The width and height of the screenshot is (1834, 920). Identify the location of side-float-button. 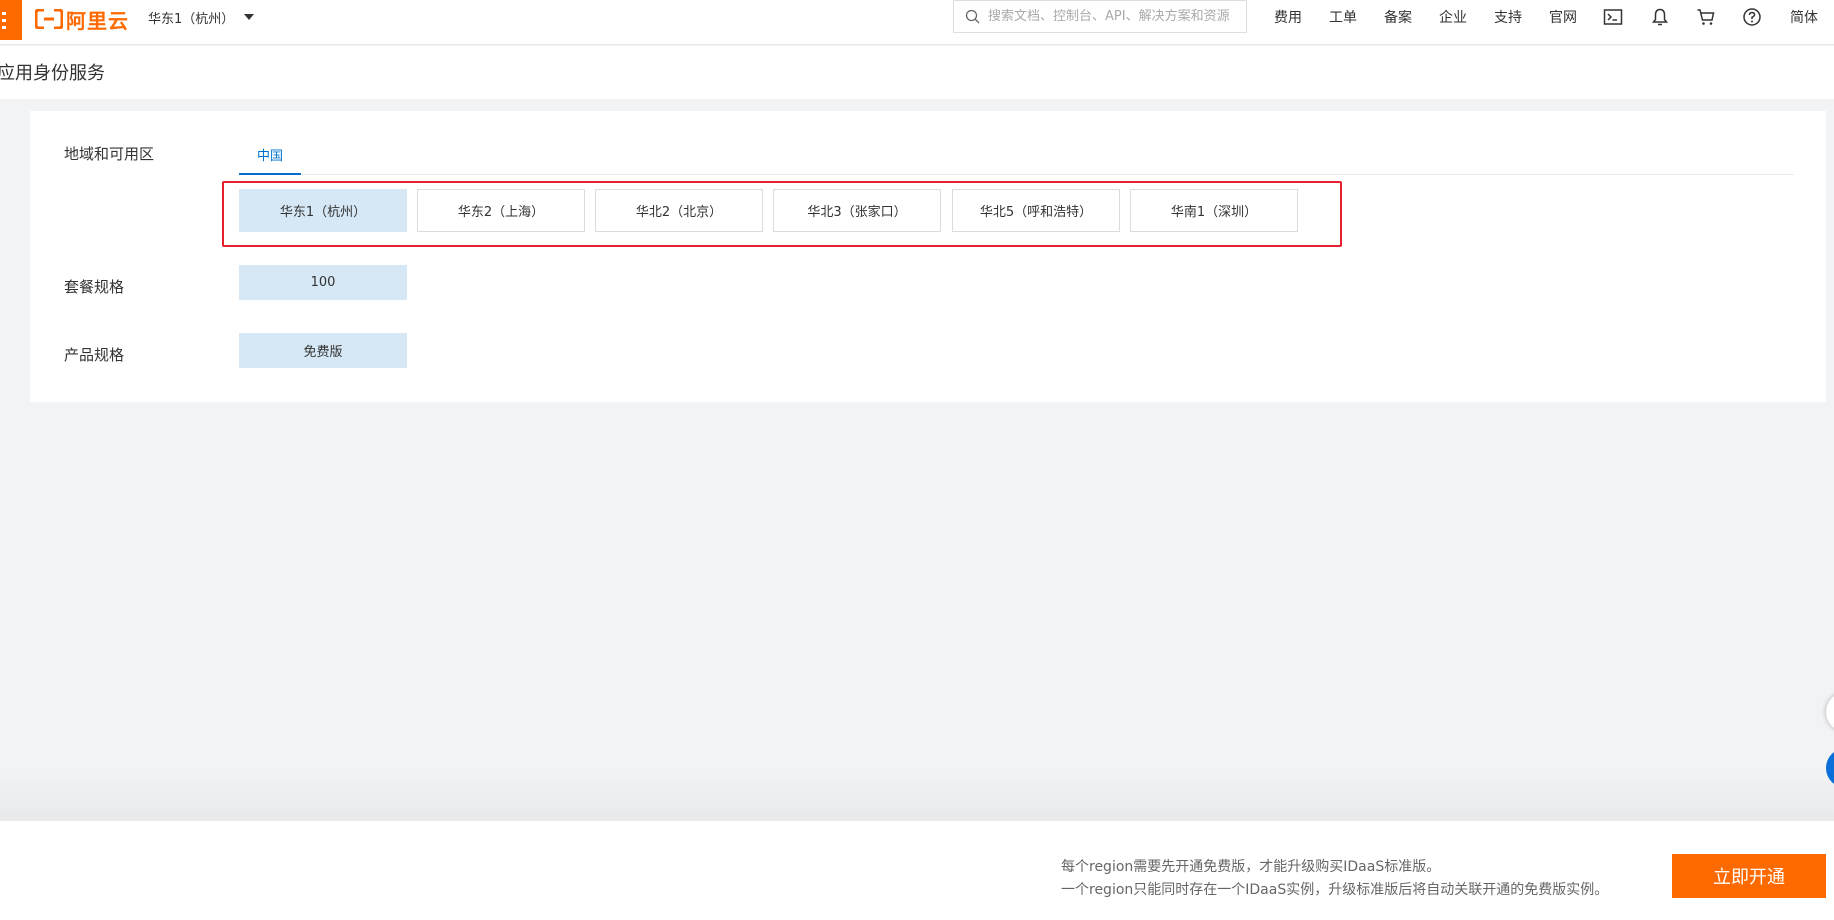
(1830, 712).